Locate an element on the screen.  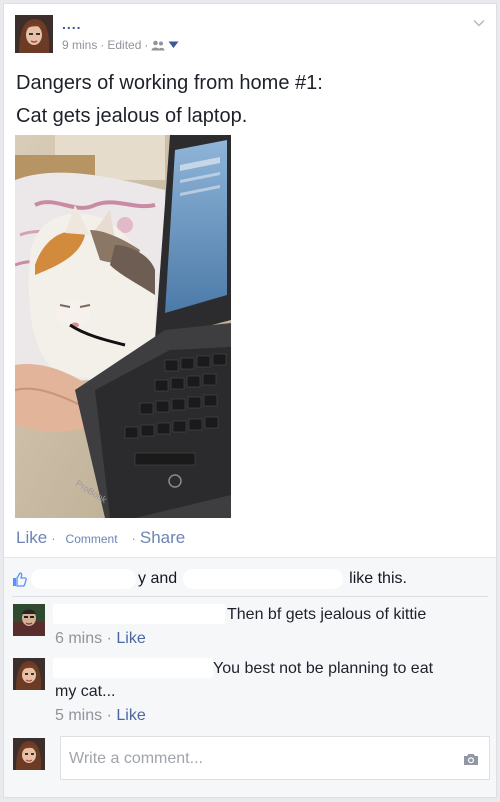
user-avatar is located at coordinates (29, 754).